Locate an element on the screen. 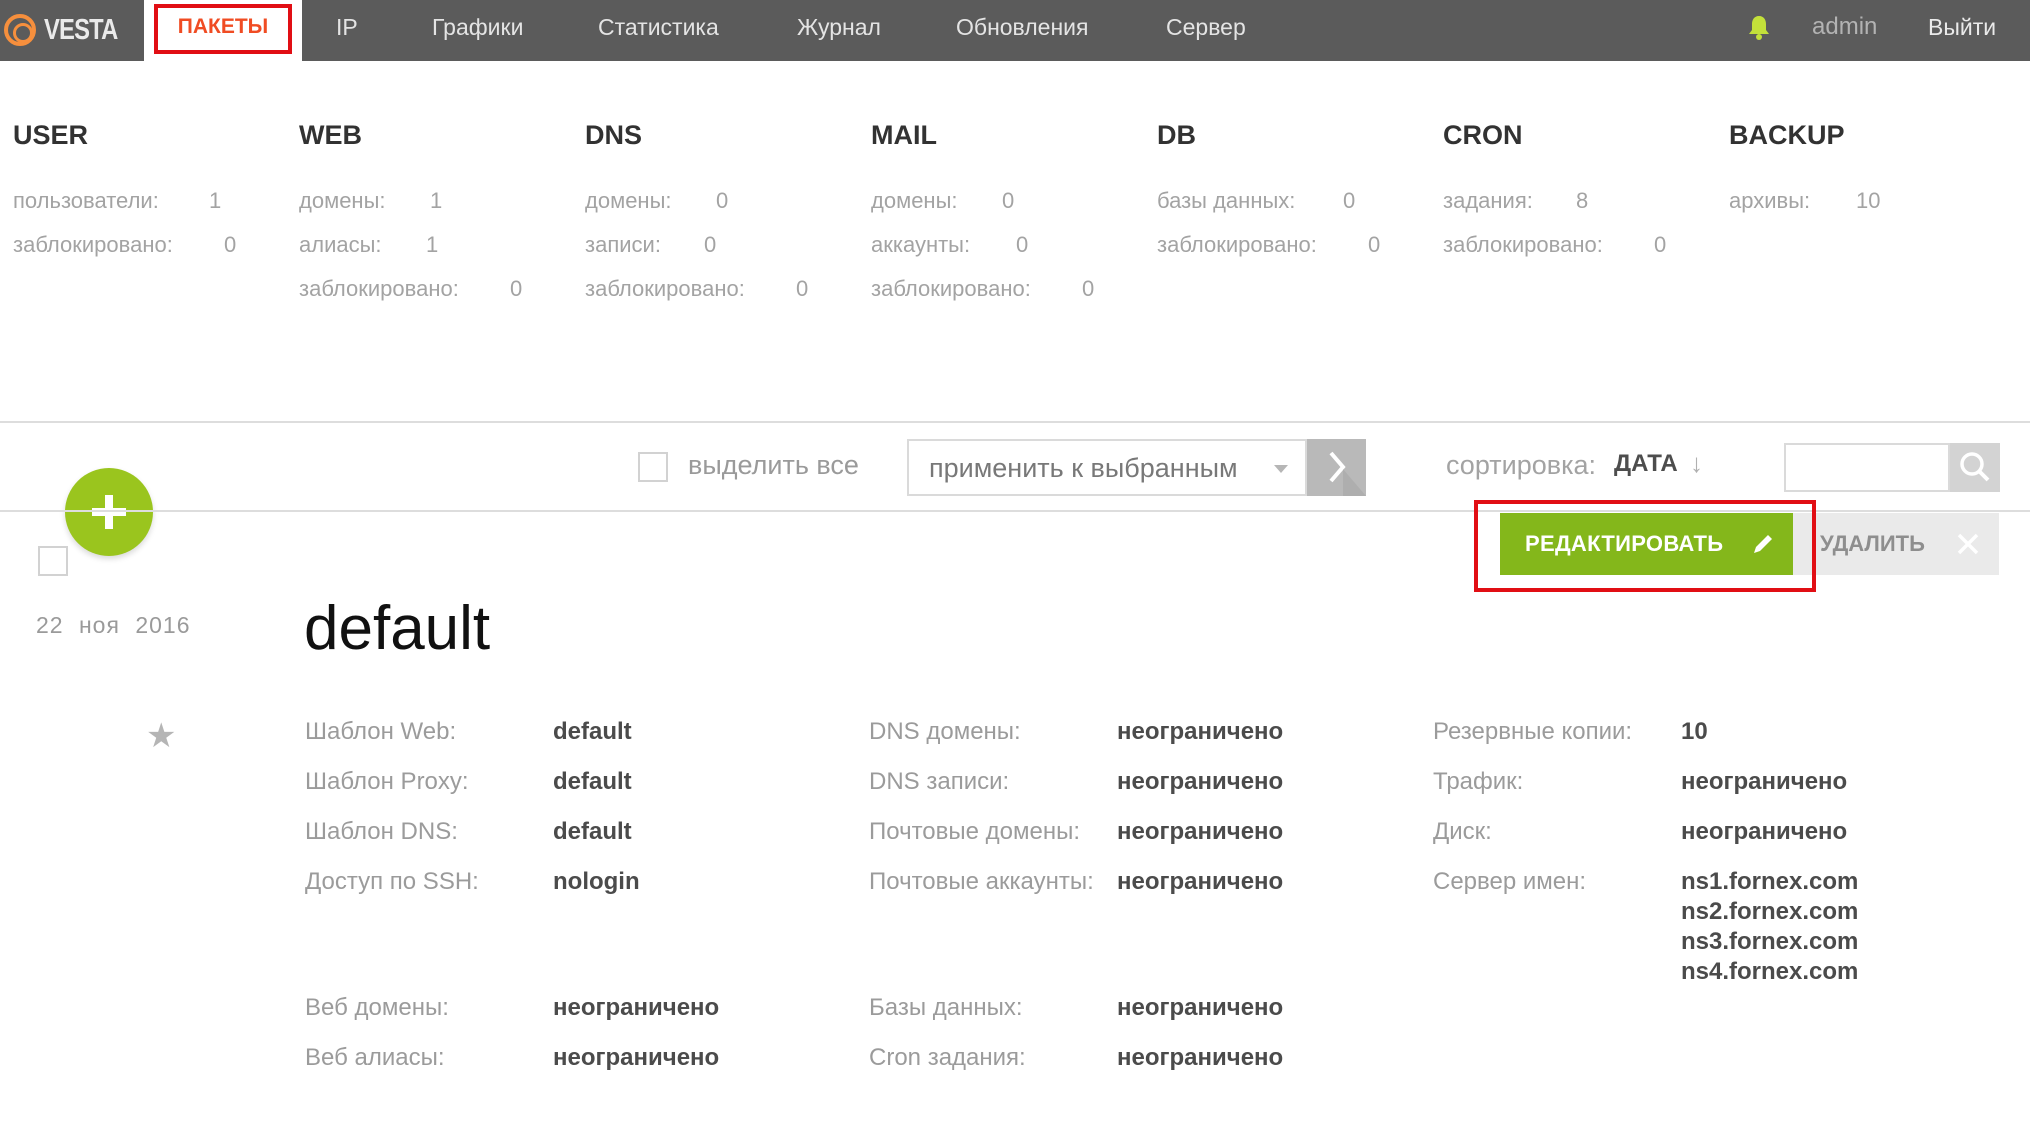 Image resolution: width=2030 pixels, height=1128 pixels. nameserver-2: ns2.fornex.com is located at coordinates (1770, 911).